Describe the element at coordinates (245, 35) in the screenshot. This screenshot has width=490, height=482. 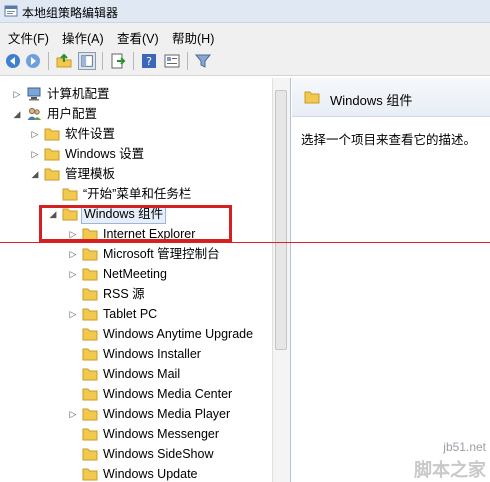
I see `menu-bar: 文件(F) 操作(A) 查看(V) 帮助(H)` at that location.